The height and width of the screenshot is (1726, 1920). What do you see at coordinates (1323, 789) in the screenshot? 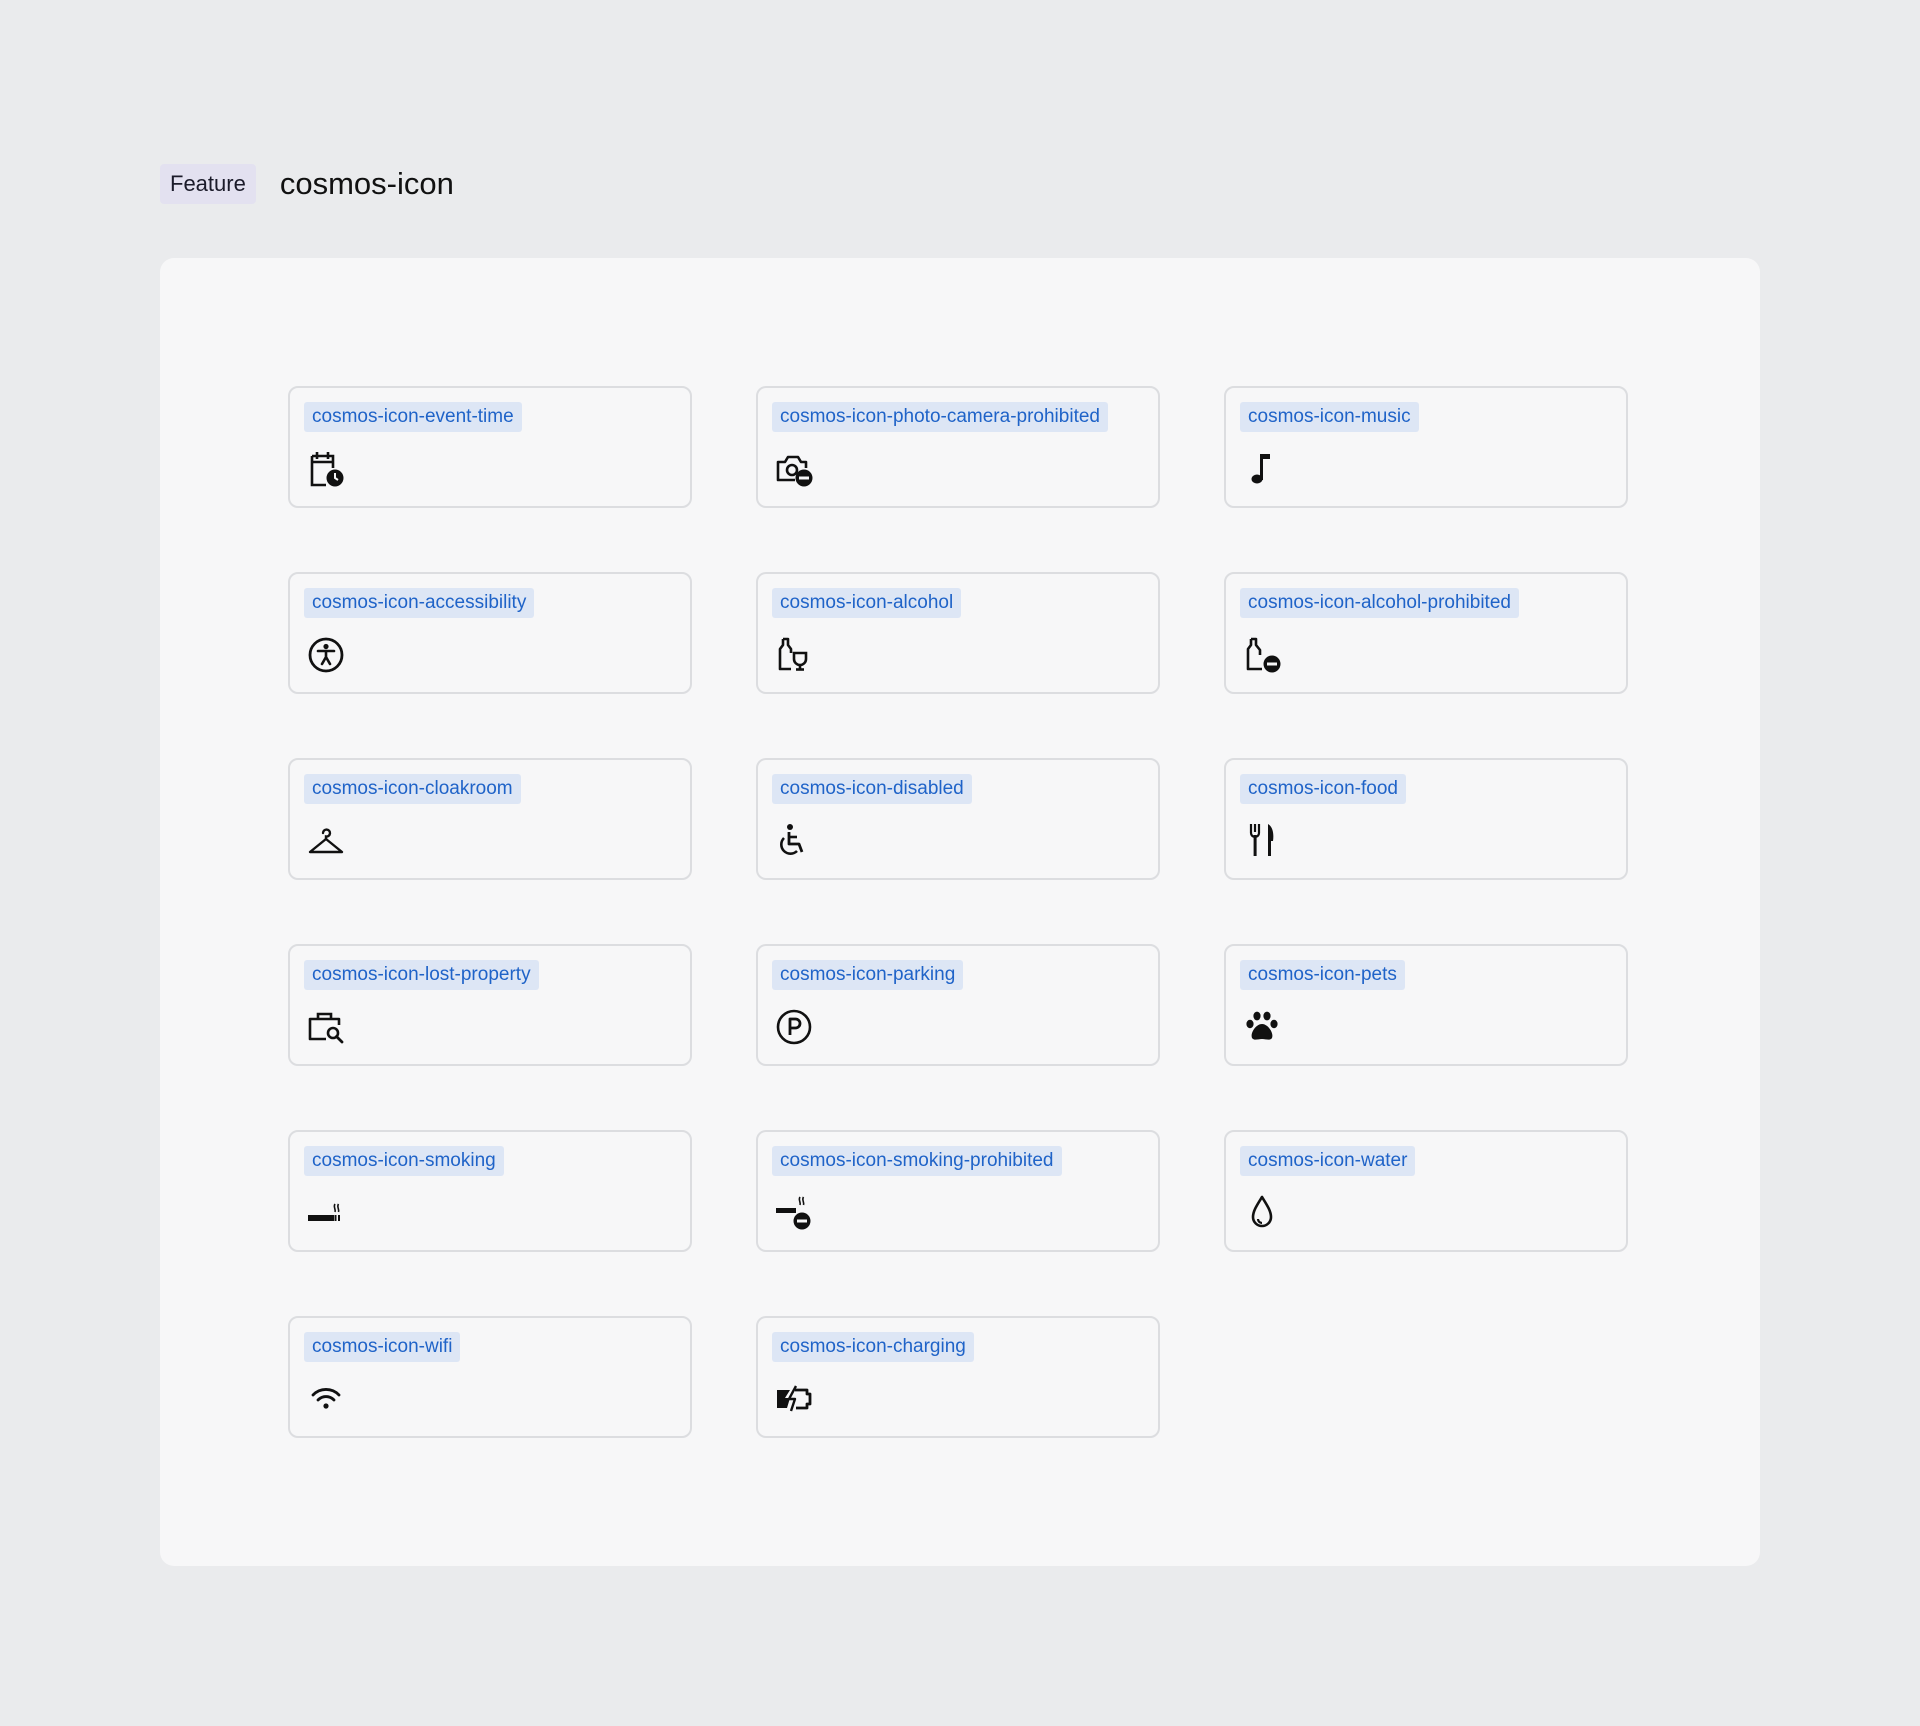
I see `icon-card-label: cosmos-icon-food` at bounding box center [1323, 789].